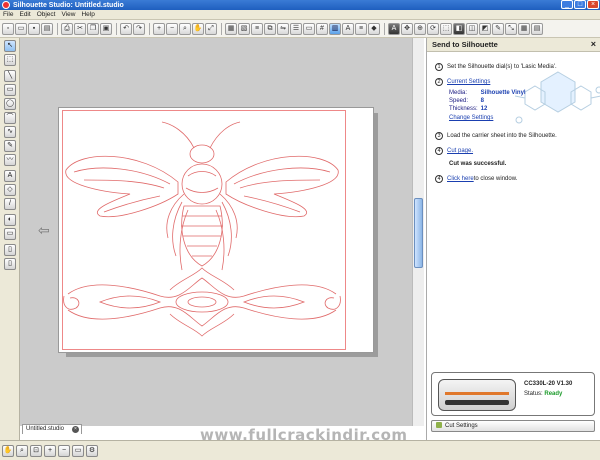 The width and height of the screenshot is (600, 460). I want to click on line-style-icon: ≡, so click(361, 28).